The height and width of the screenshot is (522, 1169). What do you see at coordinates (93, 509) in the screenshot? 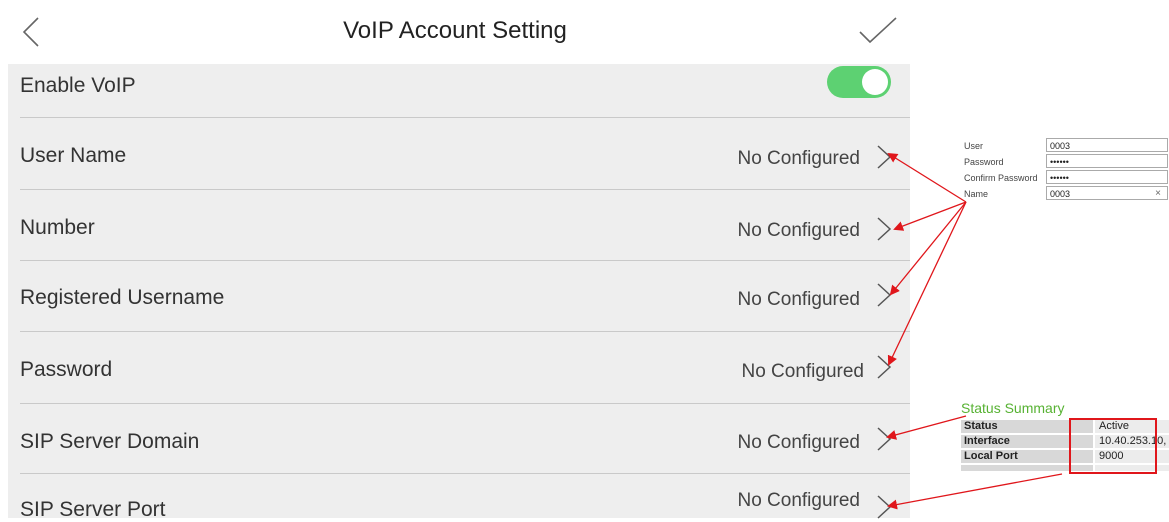
I see `setting-label: SIP Server Port` at bounding box center [93, 509].